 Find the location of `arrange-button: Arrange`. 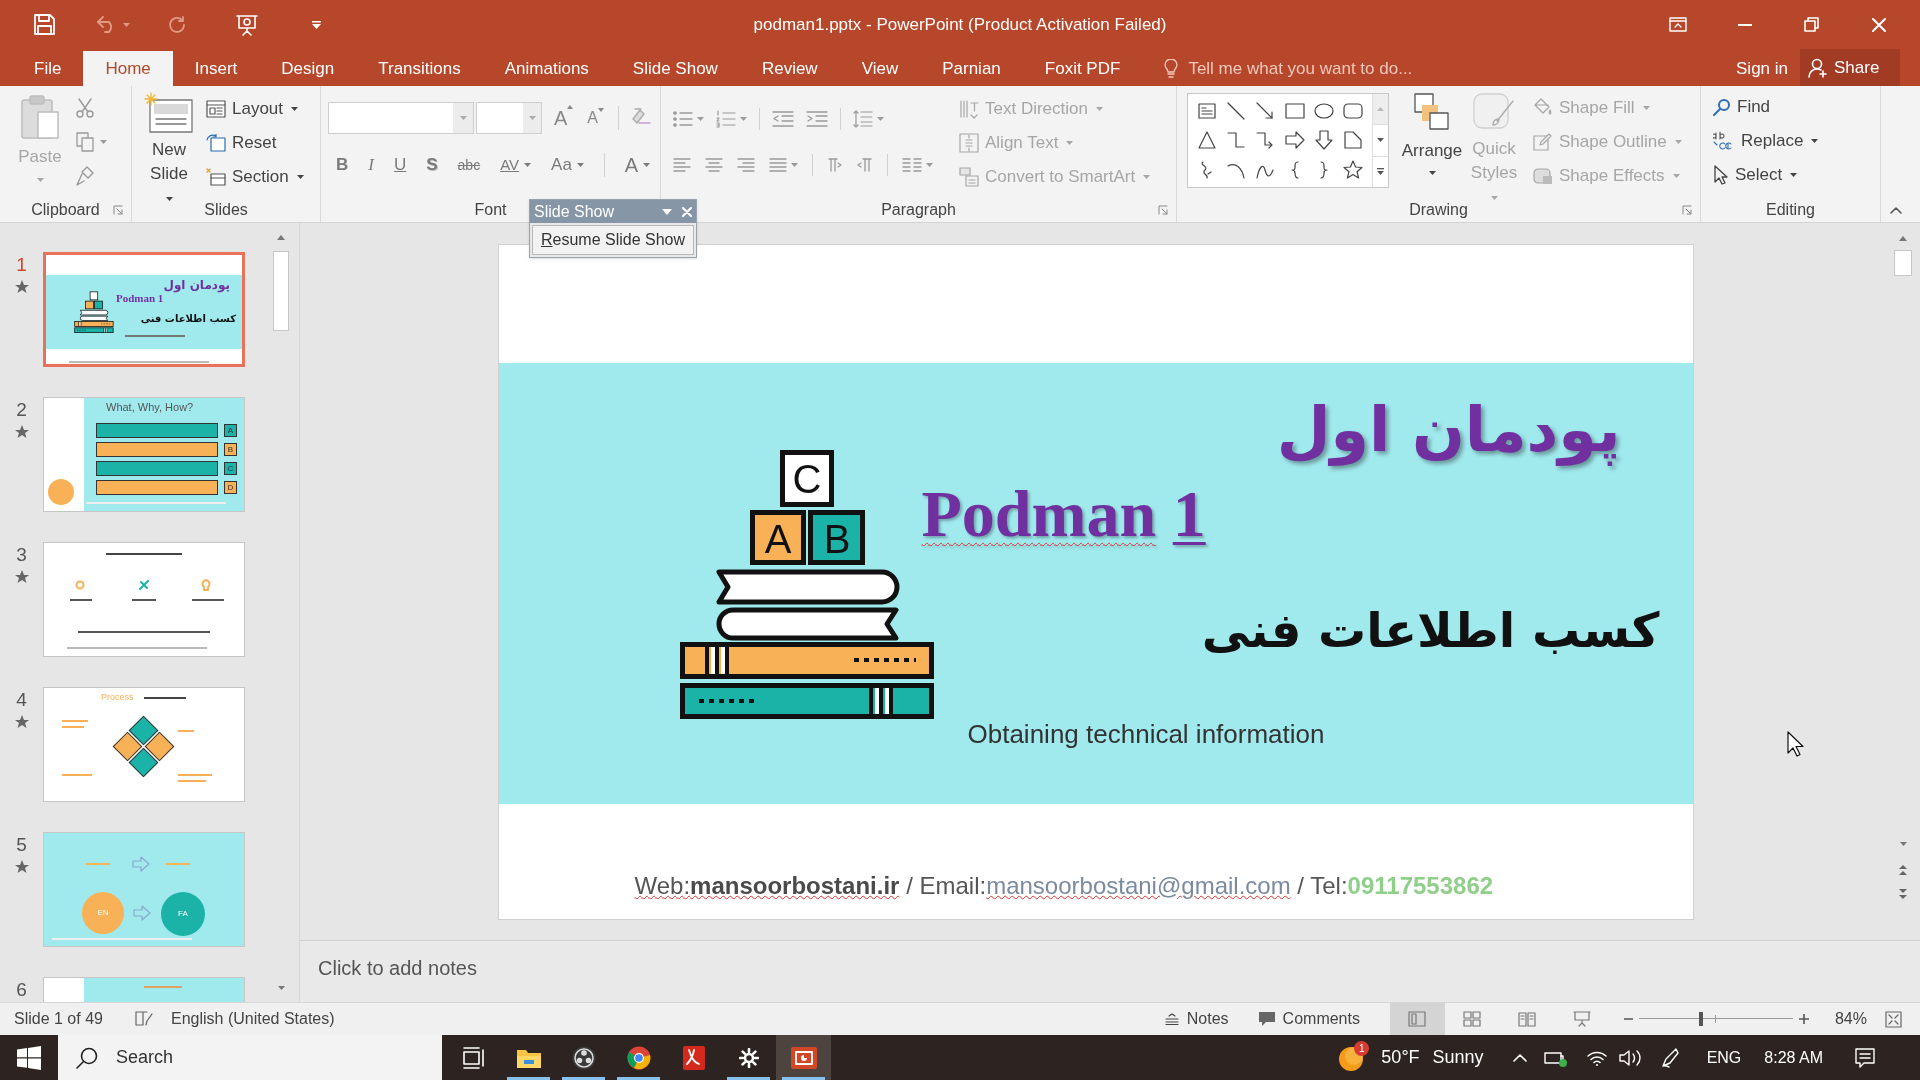

arrange-button: Arrange is located at coordinates (1432, 143).